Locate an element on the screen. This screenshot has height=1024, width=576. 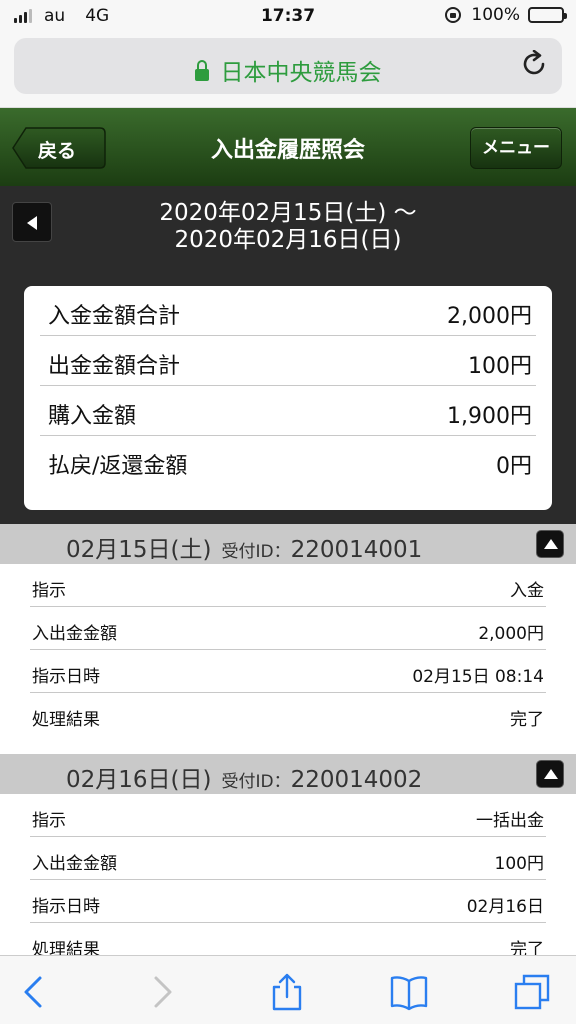
back-icon is located at coordinates (34, 992).